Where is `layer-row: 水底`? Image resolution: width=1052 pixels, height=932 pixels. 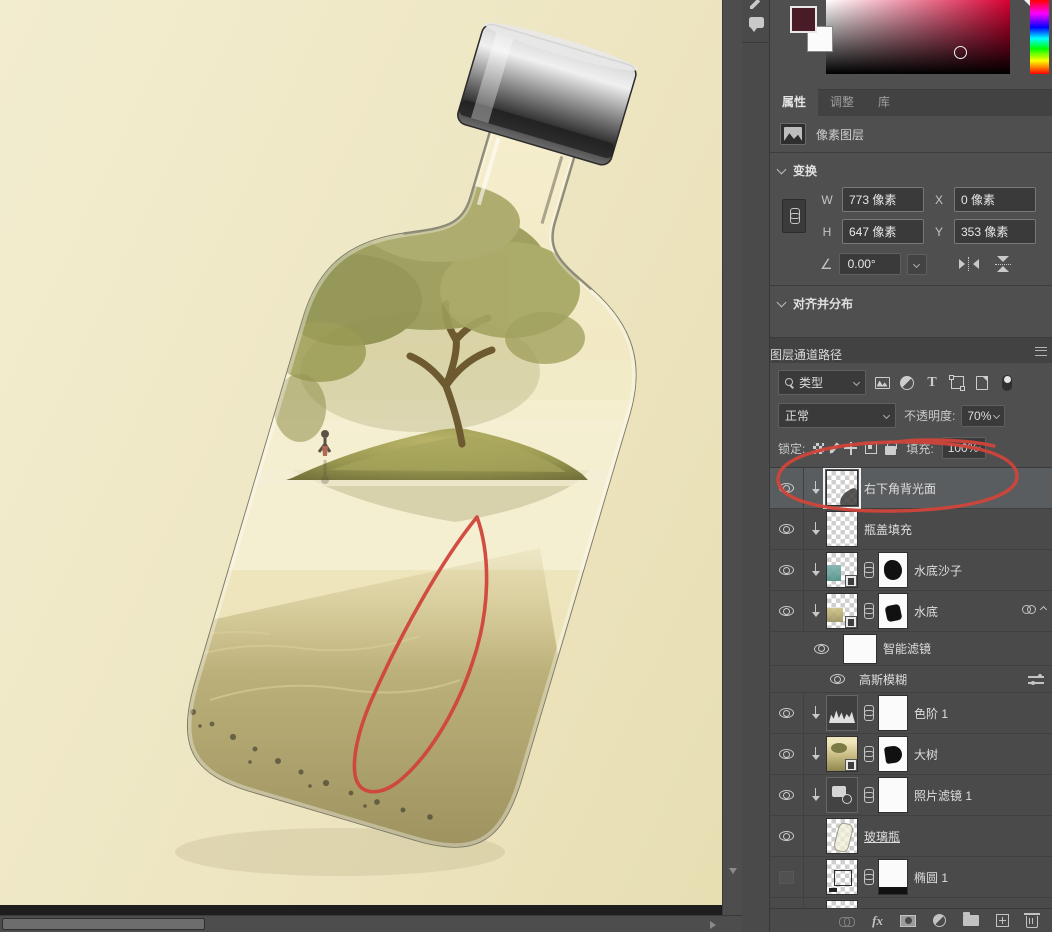
layer-row: 水底 is located at coordinates (911, 611).